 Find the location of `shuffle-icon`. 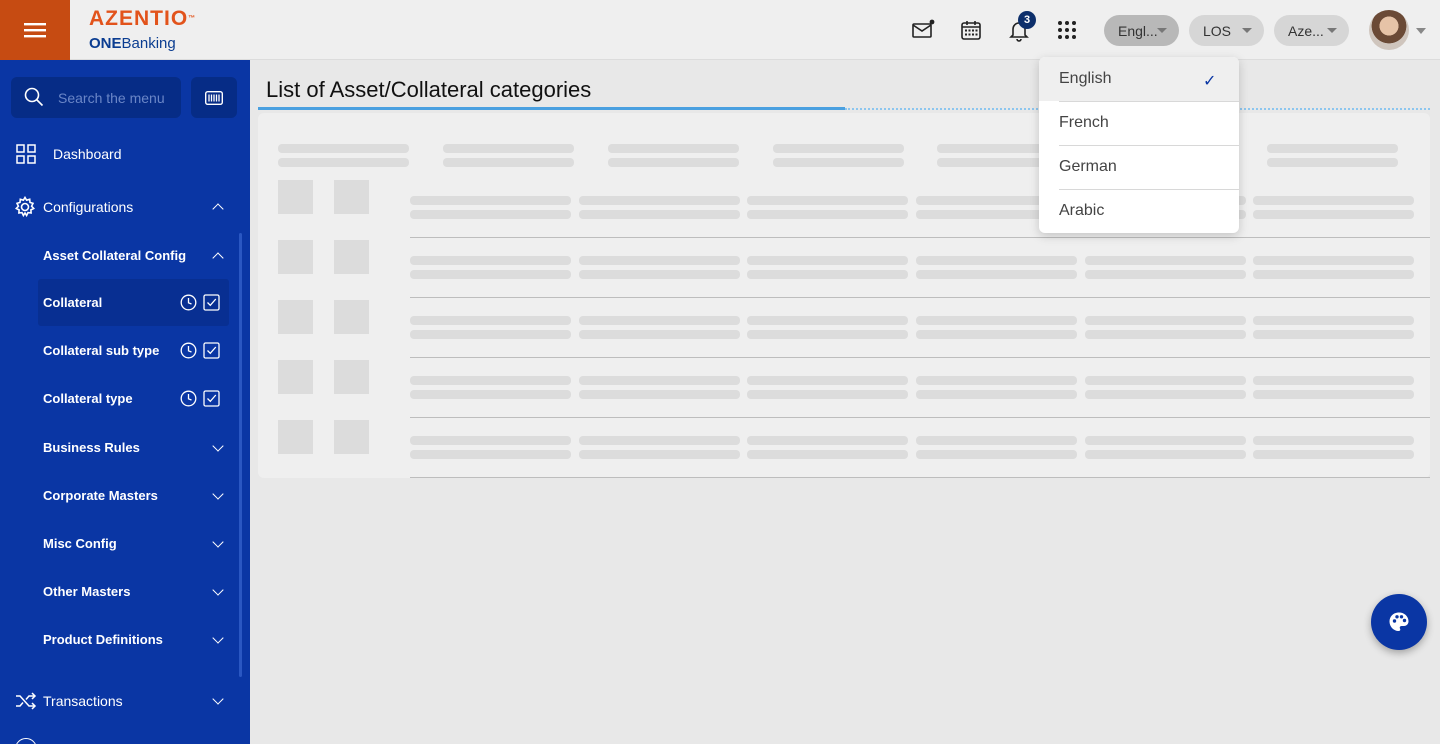

shuffle-icon is located at coordinates (26, 701).